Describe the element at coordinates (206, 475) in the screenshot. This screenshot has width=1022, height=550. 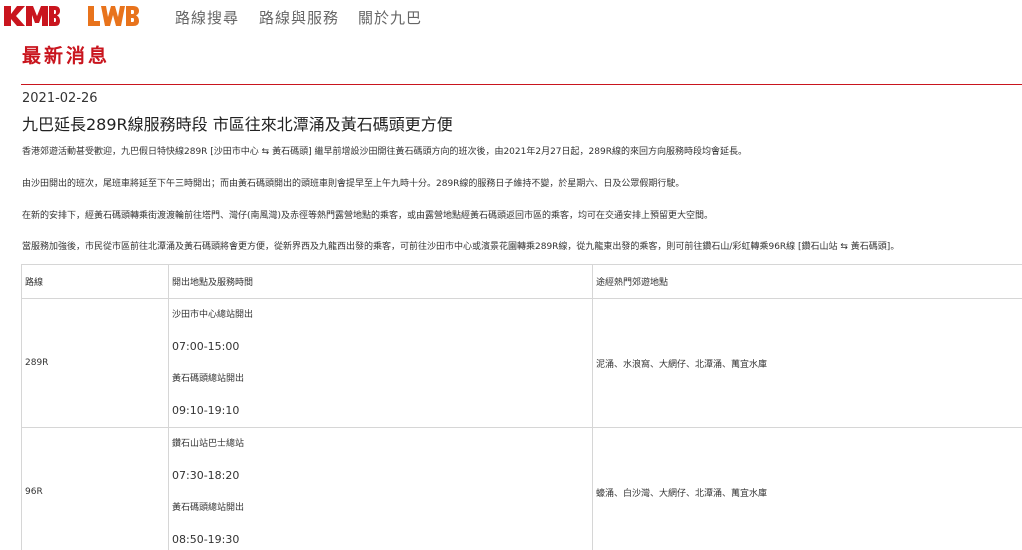
I see `service-hours: 07:30-18:20` at that location.